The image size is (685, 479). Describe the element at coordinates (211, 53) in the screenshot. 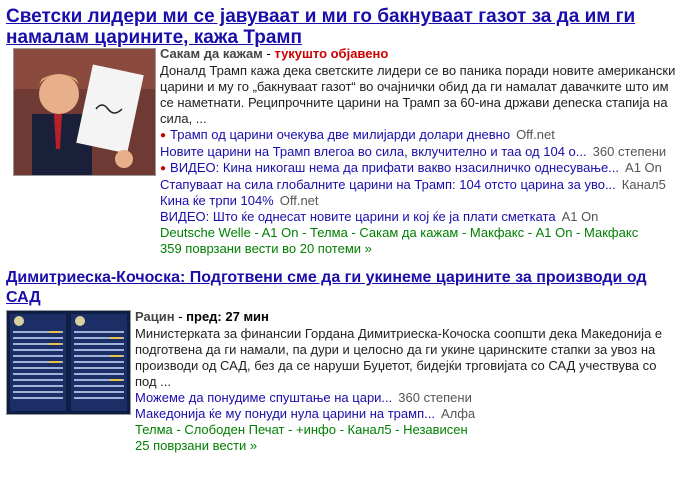

I see `story-source: Сакам да кажам` at that location.